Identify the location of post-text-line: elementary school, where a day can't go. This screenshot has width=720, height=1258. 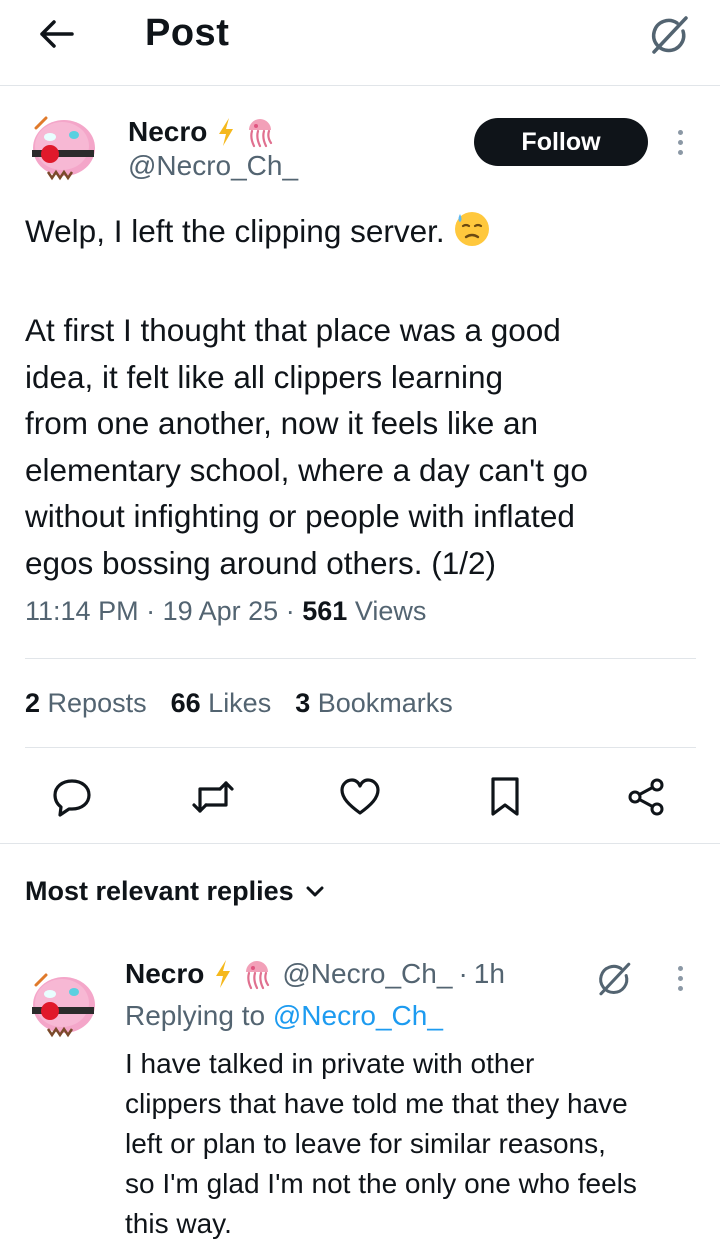
(306, 469).